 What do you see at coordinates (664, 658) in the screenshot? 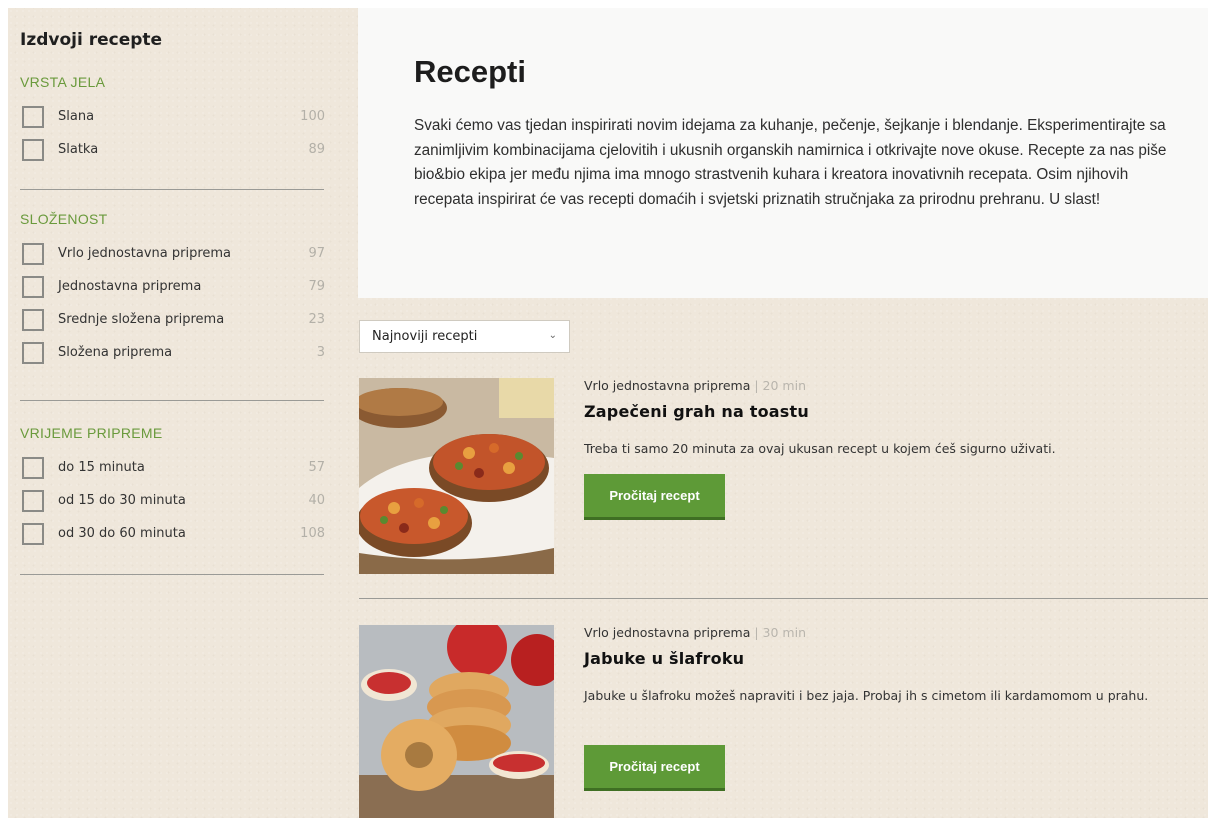
I see `recipe-title: Jabuke u šlafroku` at bounding box center [664, 658].